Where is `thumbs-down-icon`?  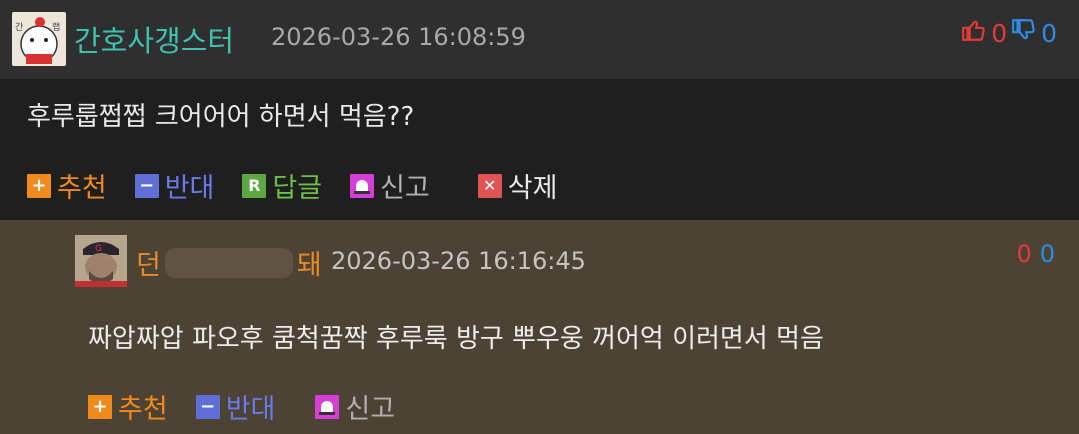
thumbs-down-icon is located at coordinates (1024, 33).